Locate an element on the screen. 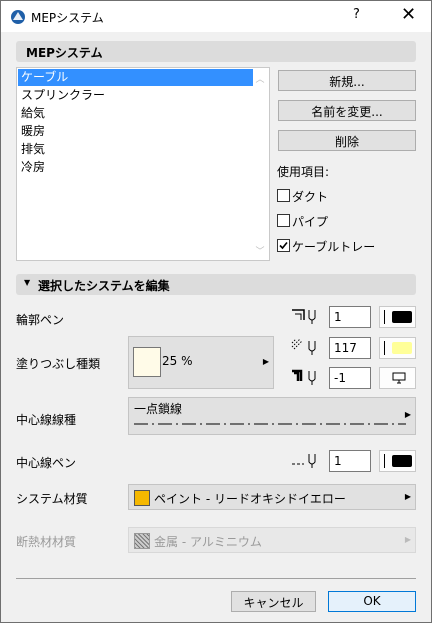 This screenshot has width=432, height=623. fill-foreground-pen-input: 117 is located at coordinates (350, 348).